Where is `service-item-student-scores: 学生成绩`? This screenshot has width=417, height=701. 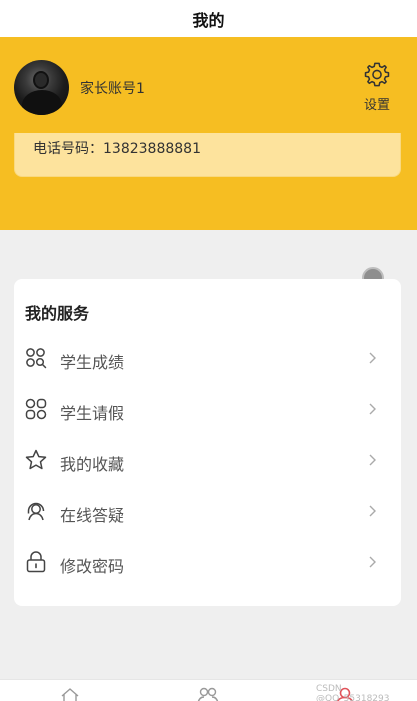
service-item-student-scores: 学生成绩 is located at coordinates (207, 358).